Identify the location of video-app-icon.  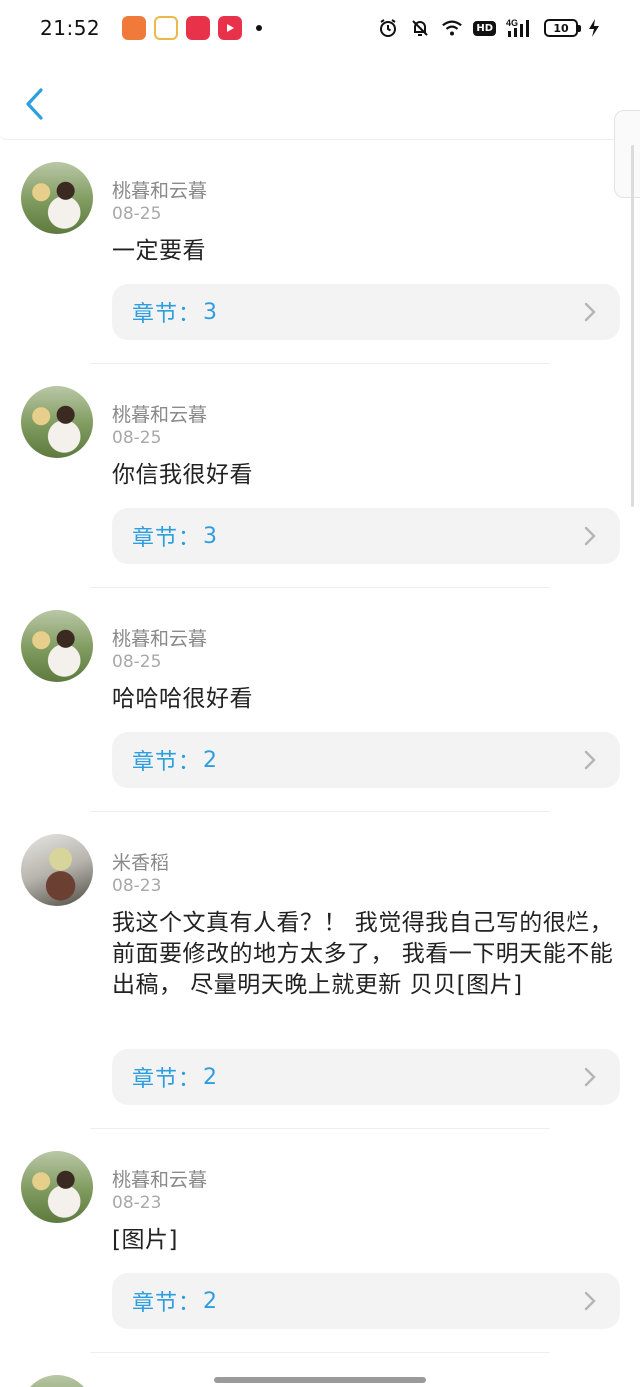
(230, 28).